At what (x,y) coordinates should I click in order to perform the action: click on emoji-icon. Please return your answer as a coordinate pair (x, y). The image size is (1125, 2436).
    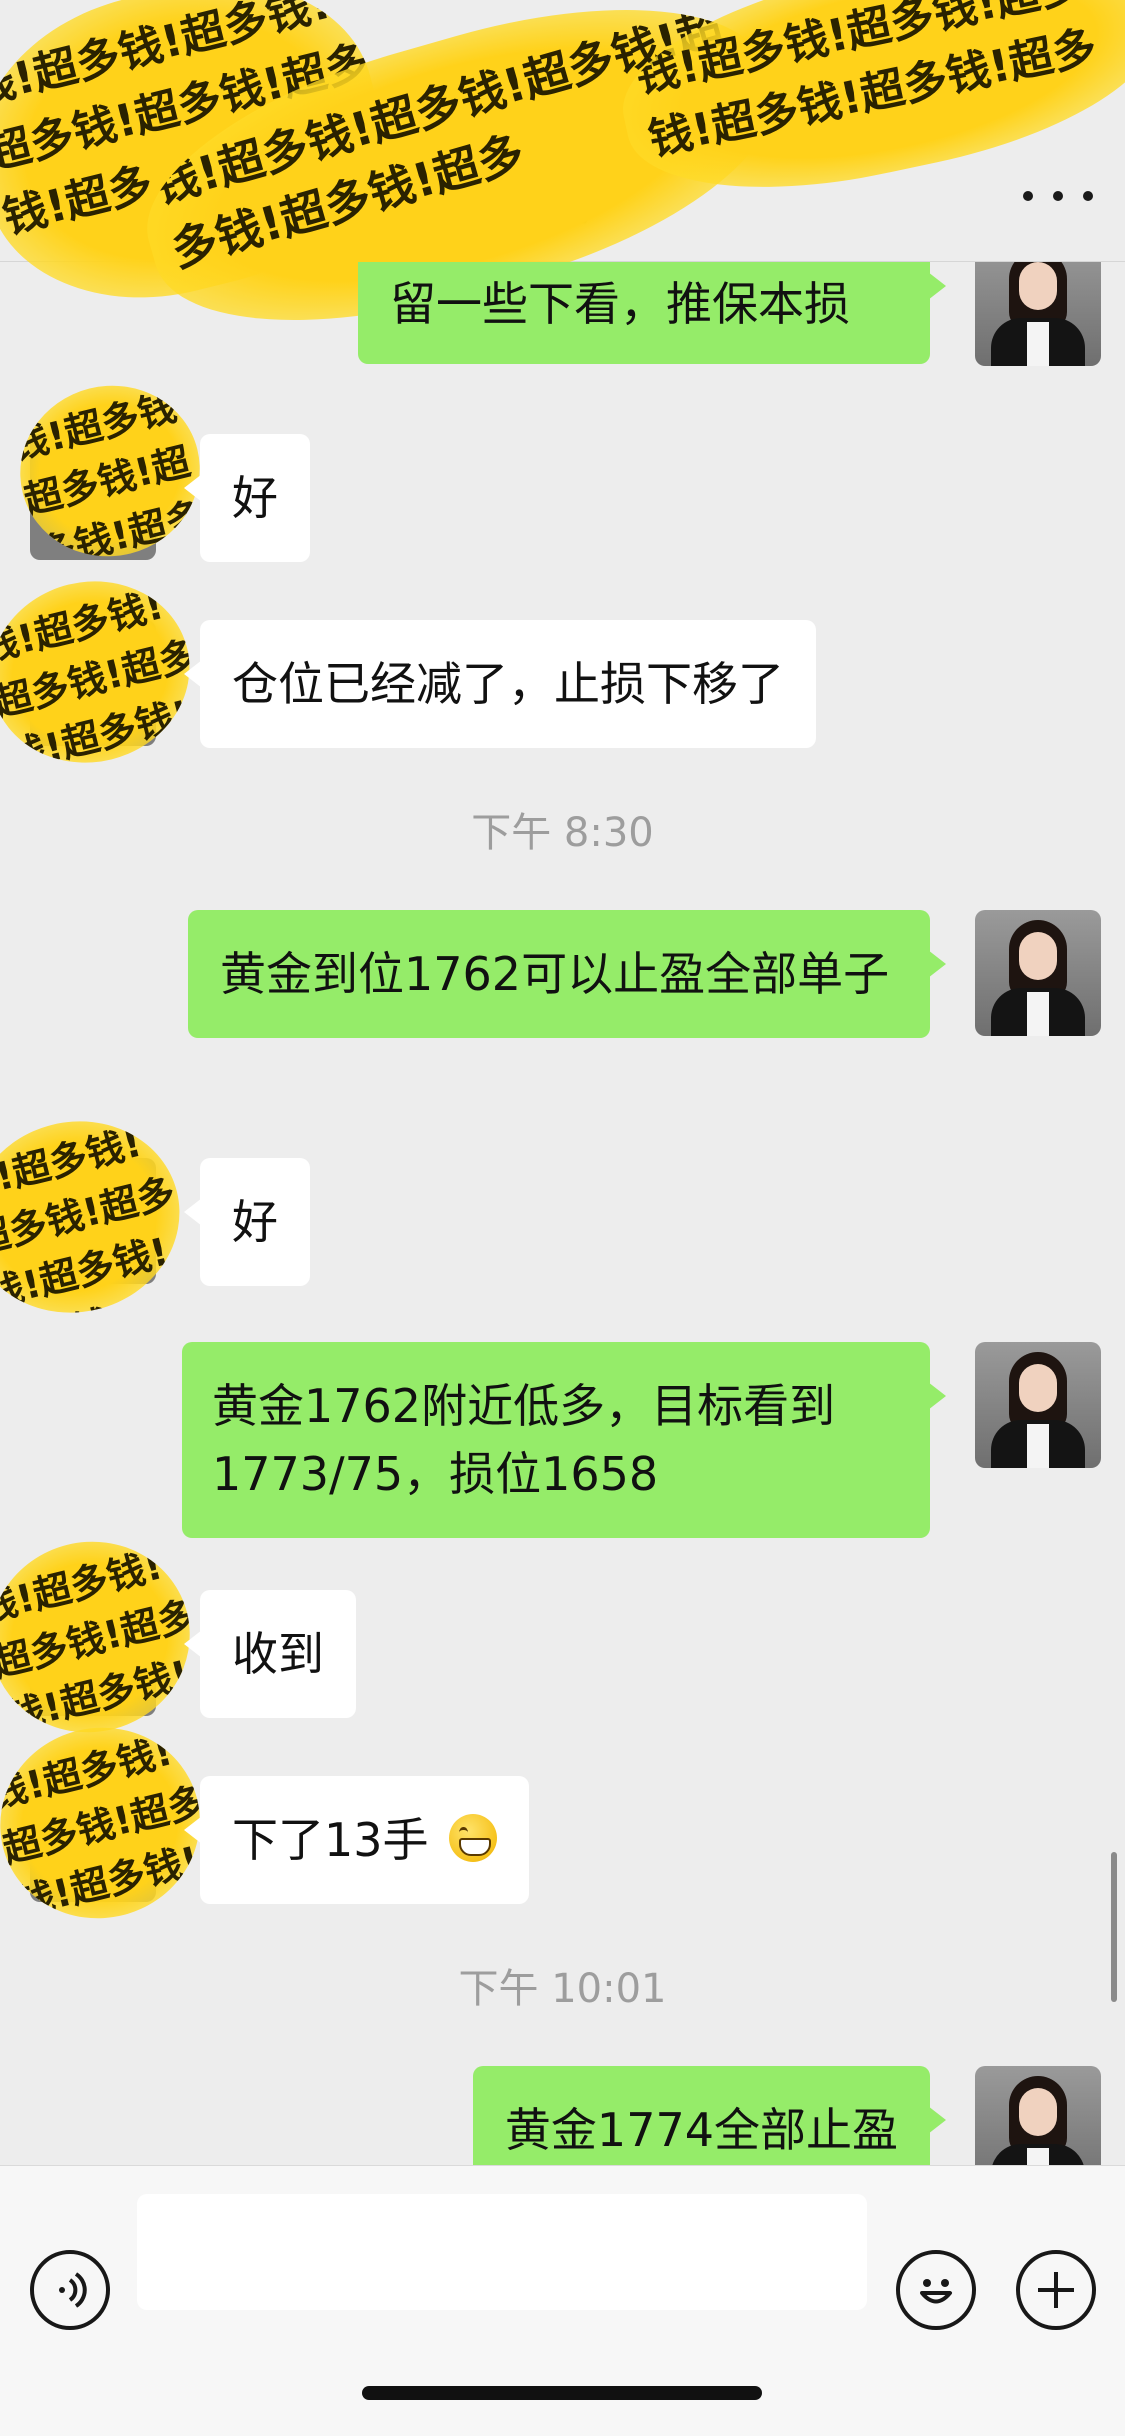
    Looking at the image, I should click on (936, 2290).